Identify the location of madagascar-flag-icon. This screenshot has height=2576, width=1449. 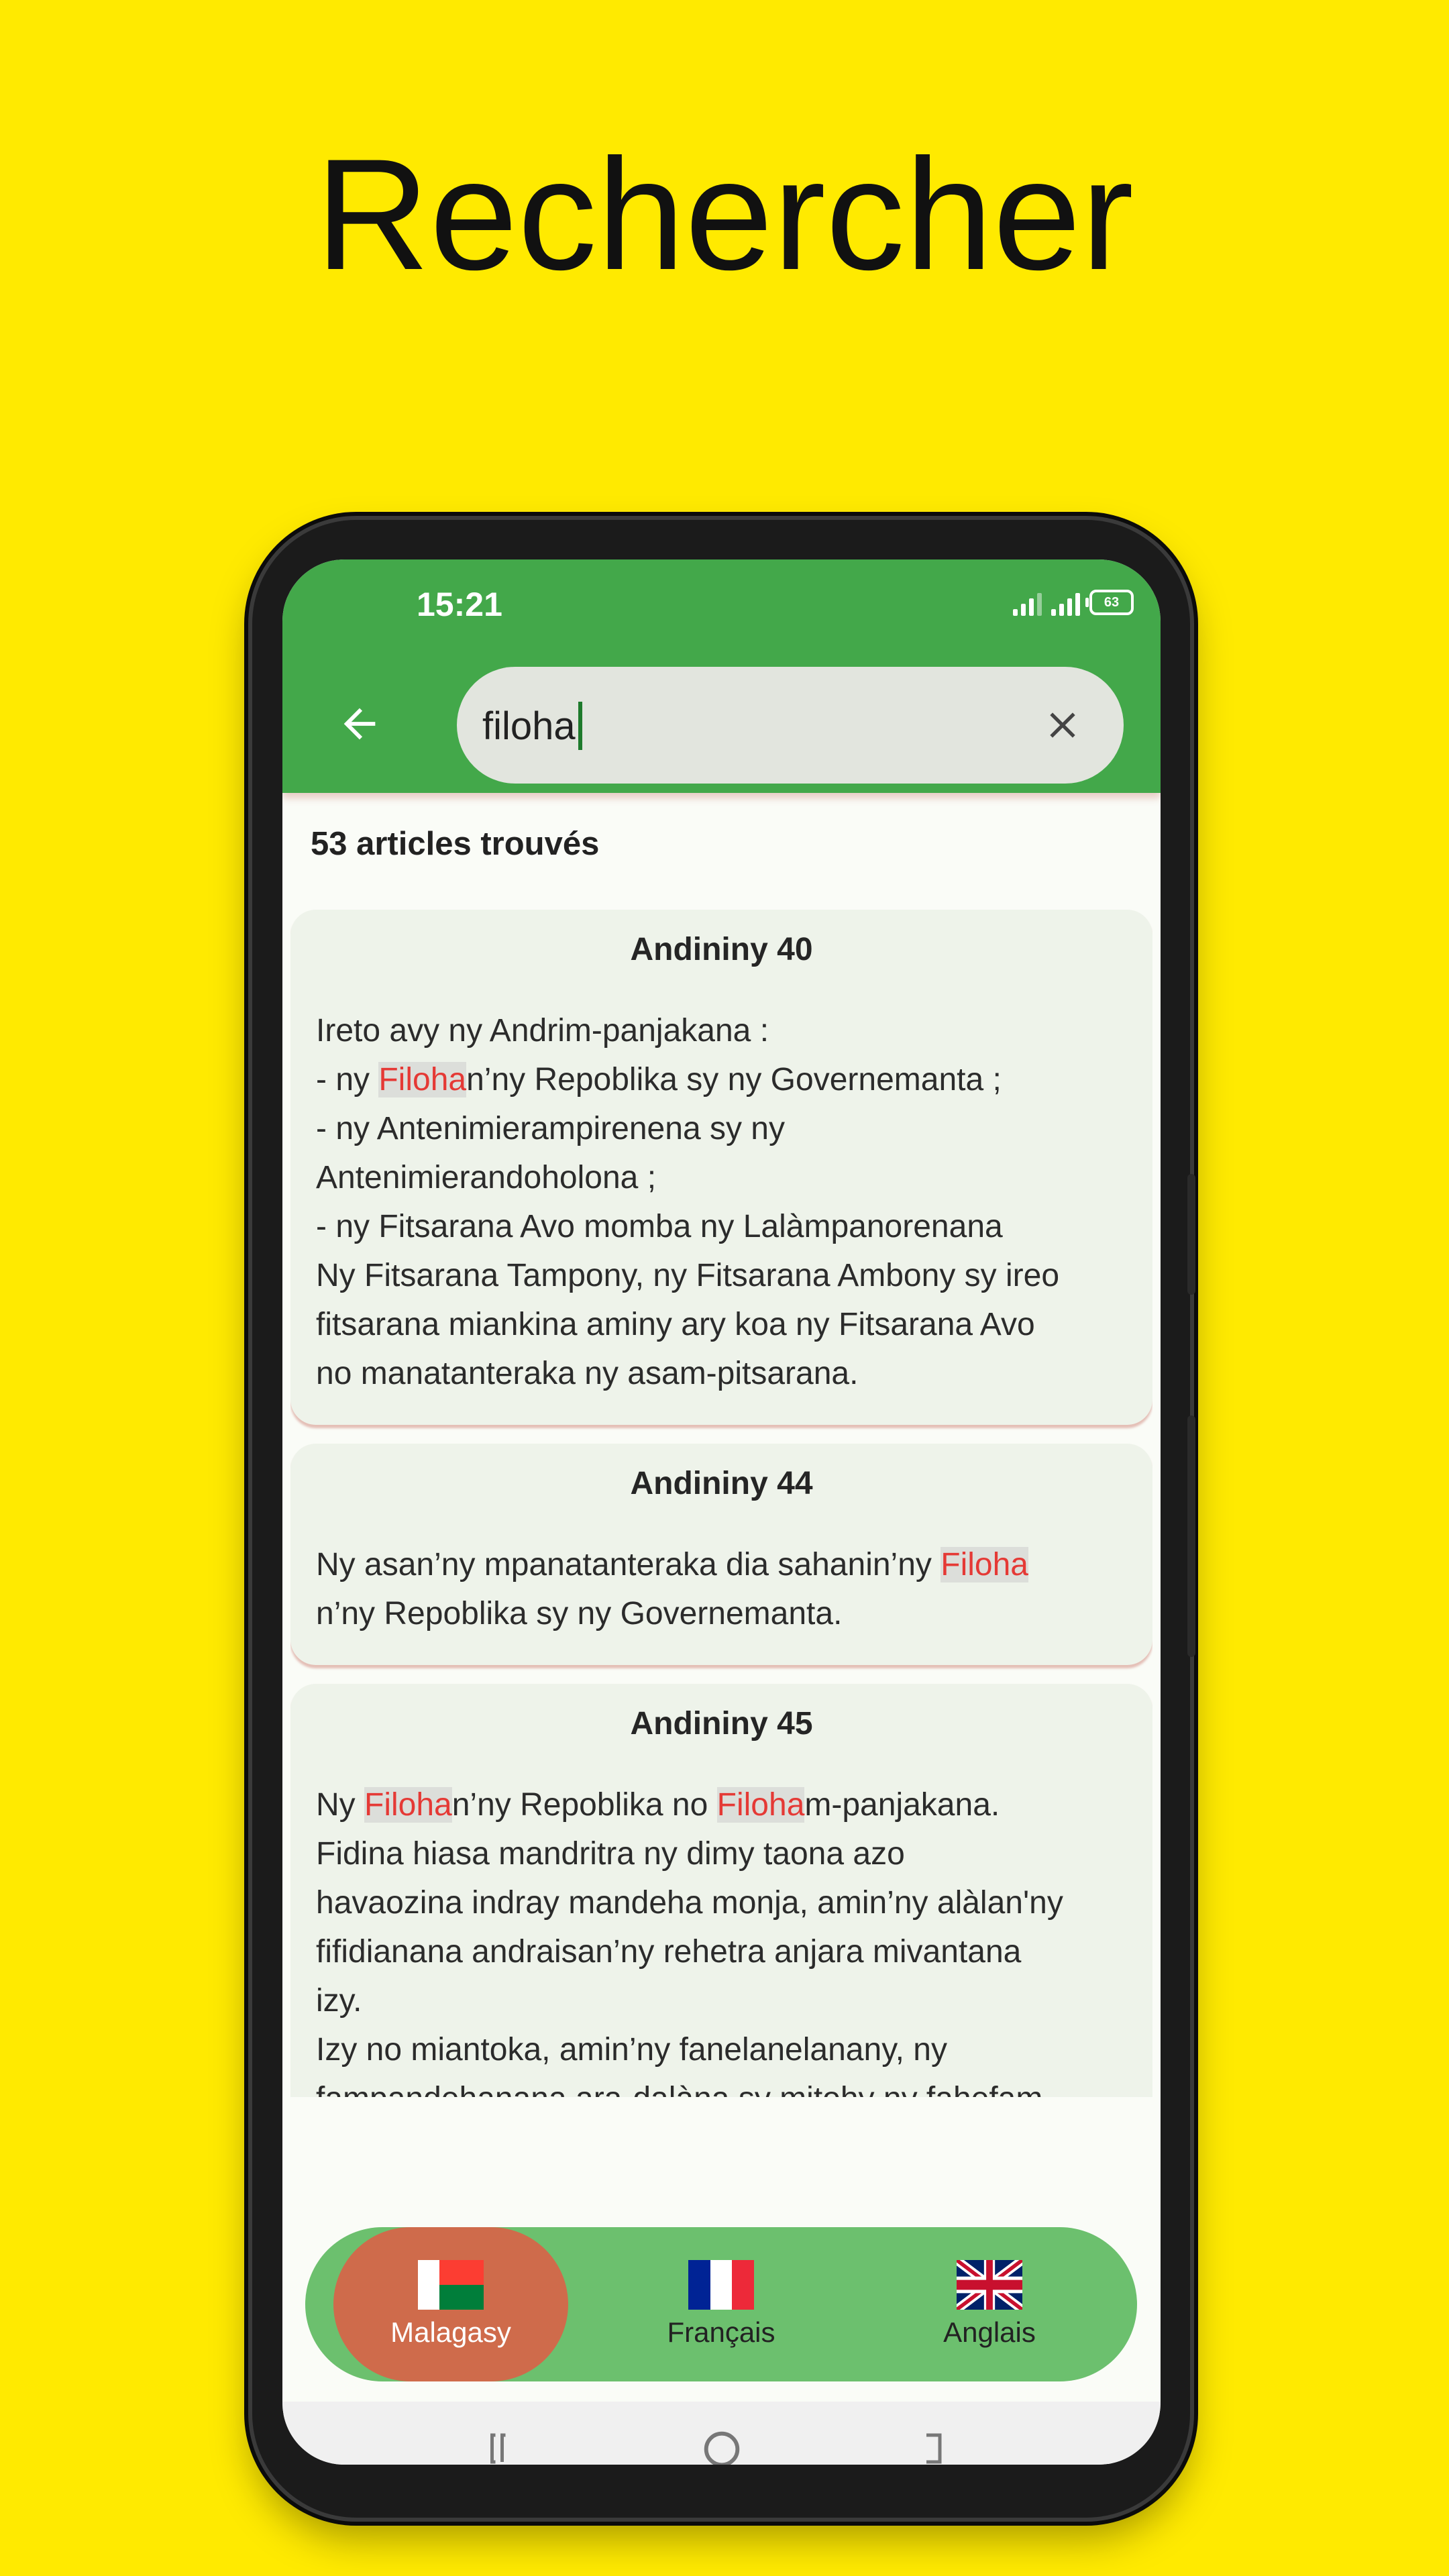
(451, 2285).